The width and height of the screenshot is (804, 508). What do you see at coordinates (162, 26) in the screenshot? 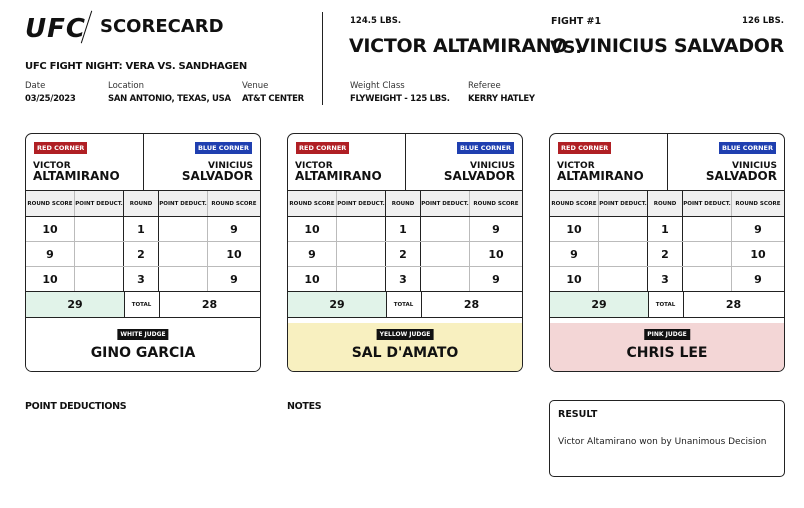
I see `scorecard-title: SCORECARD` at bounding box center [162, 26].